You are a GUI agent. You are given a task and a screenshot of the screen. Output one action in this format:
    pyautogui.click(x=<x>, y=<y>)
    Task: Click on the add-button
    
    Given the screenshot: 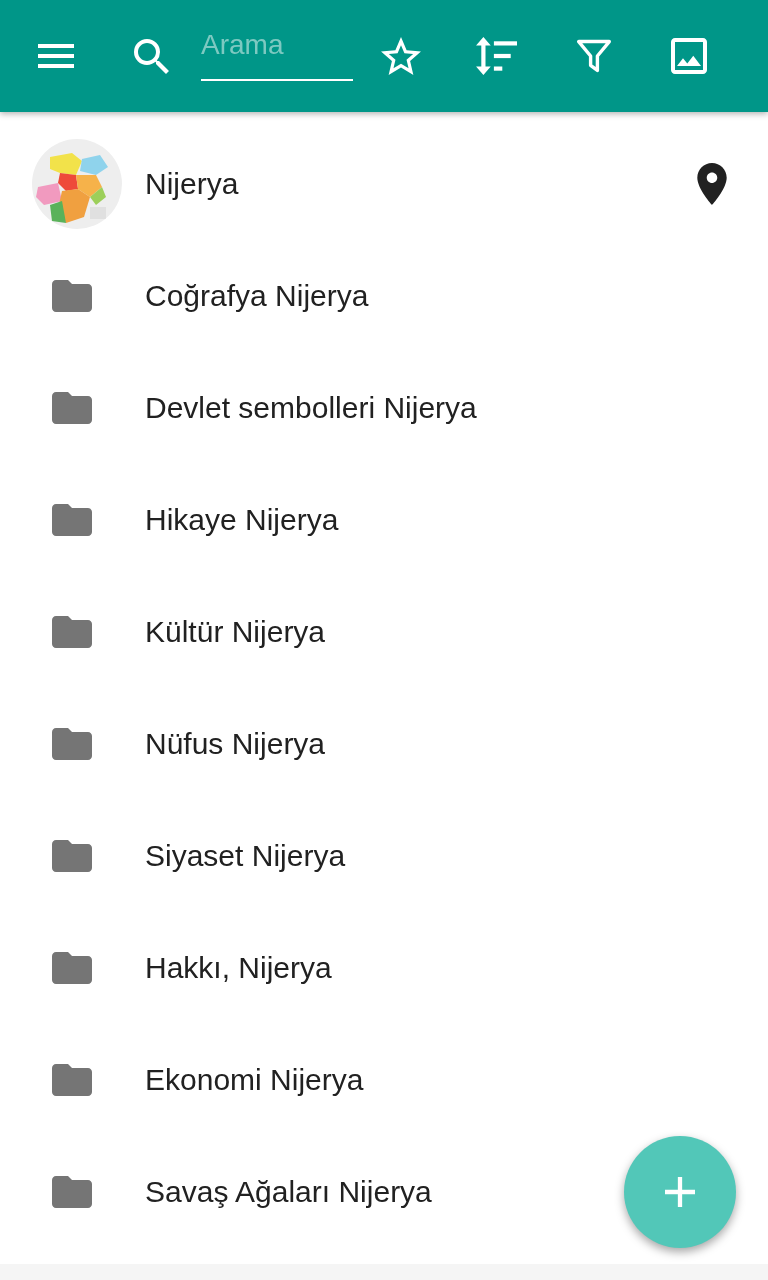 What is the action you would take?
    pyautogui.click(x=680, y=1192)
    